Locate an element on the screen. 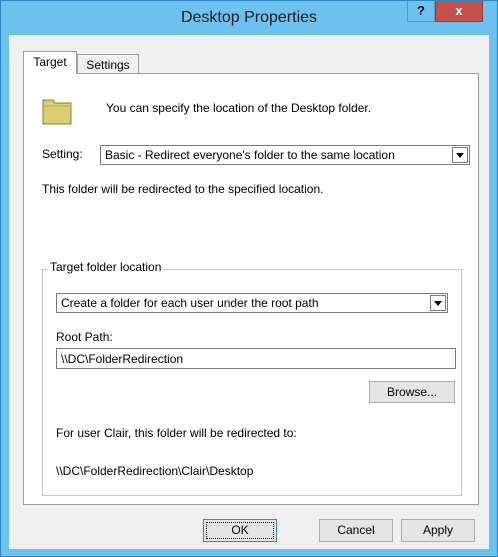 The height and width of the screenshot is (557, 498). close-button: x is located at coordinates (459, 11).